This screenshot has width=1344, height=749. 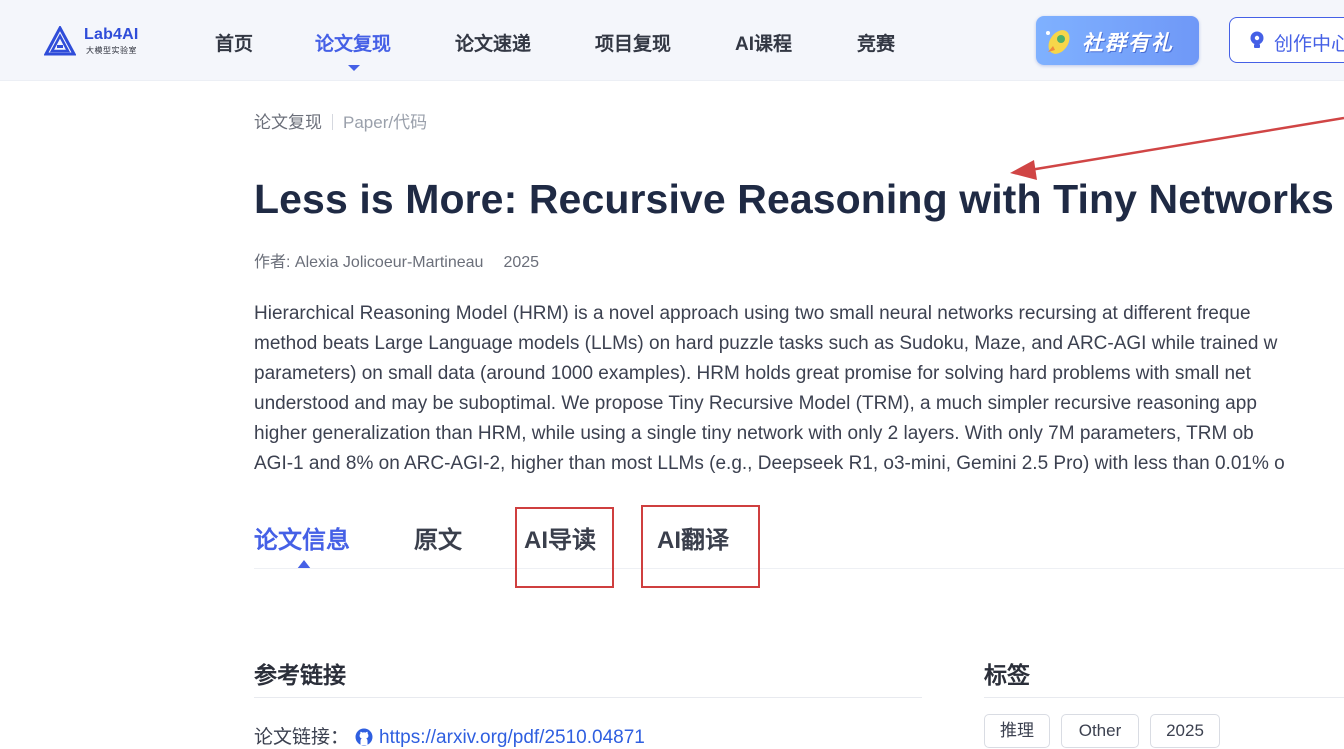 I want to click on annotation-box-ai-translate, so click(x=700, y=546).